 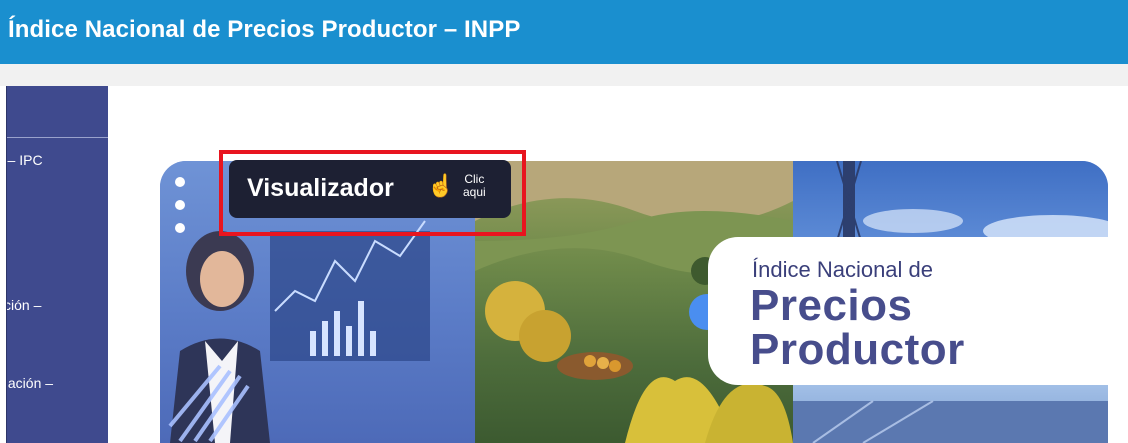 What do you see at coordinates (30, 383) in the screenshot?
I see `sidebar-item-intermediacion: diación –` at bounding box center [30, 383].